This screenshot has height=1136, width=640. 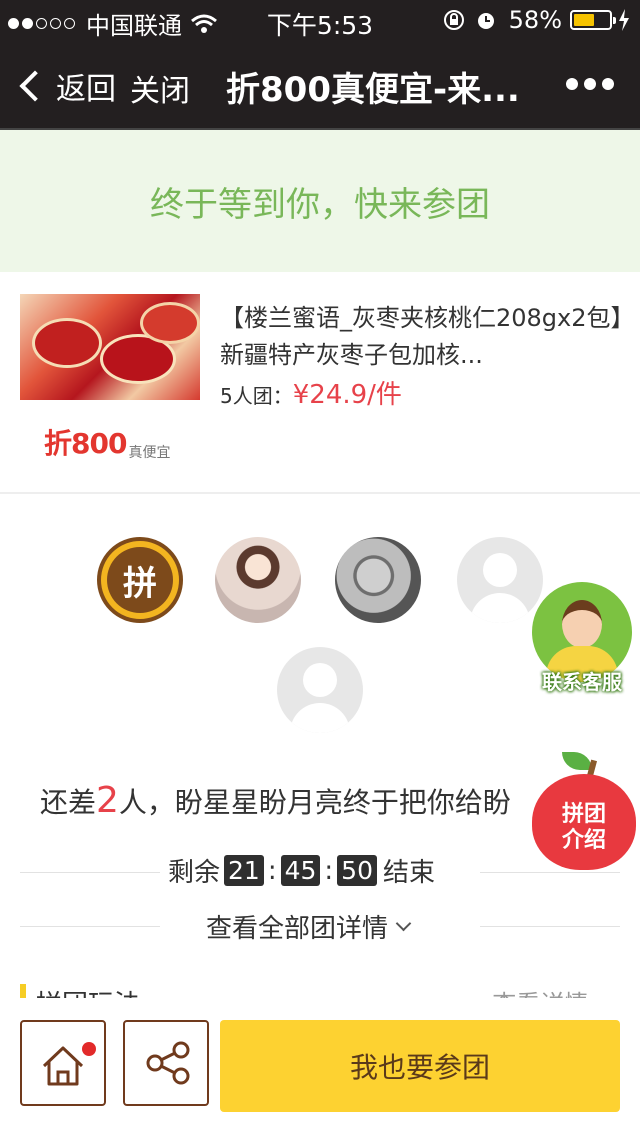 I want to click on chevron-left-icon, so click(x=35, y=86).